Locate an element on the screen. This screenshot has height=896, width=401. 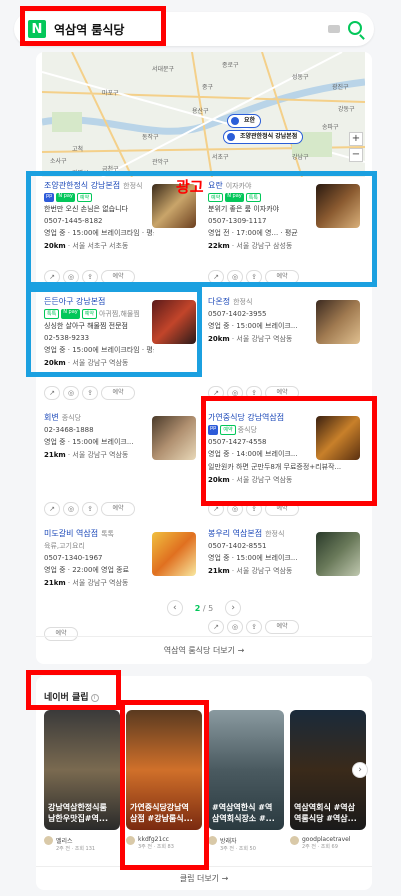
prev-page-button: ‹ is located at coordinates (174, 608).